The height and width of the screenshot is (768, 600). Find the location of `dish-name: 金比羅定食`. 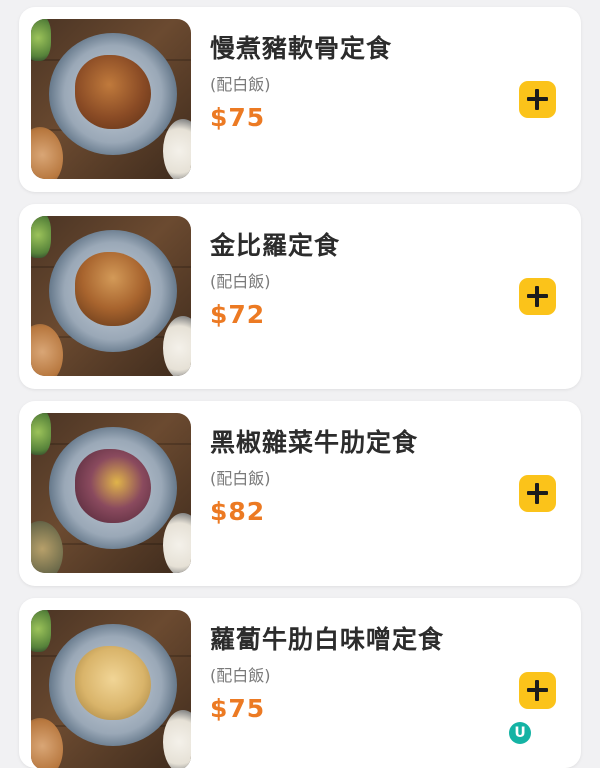

dish-name: 金比羅定食 is located at coordinates (275, 245).